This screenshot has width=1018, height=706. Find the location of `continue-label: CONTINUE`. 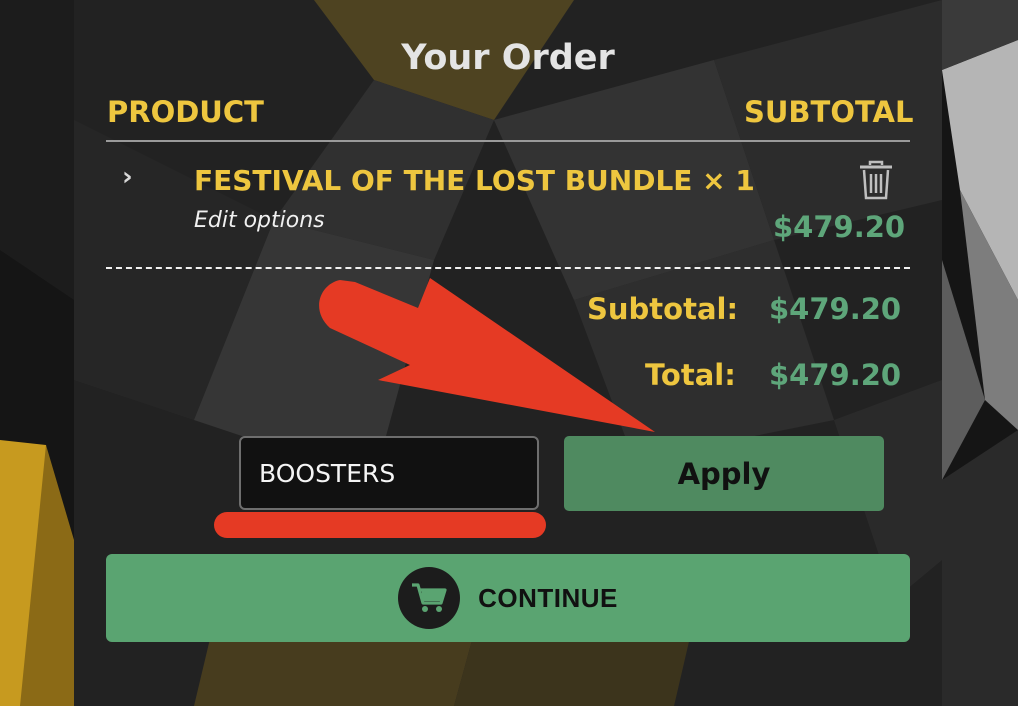

continue-label: CONTINUE is located at coordinates (548, 597).